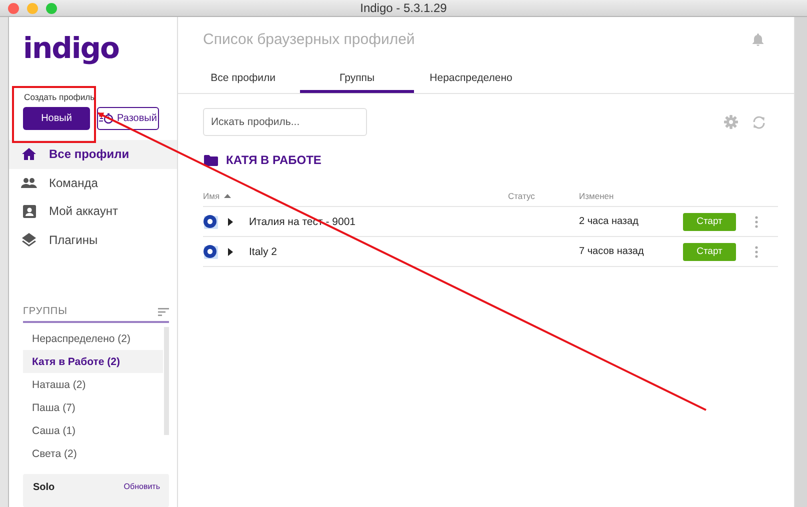  Describe the element at coordinates (731, 122) in the screenshot. I see `settings-icon` at that location.